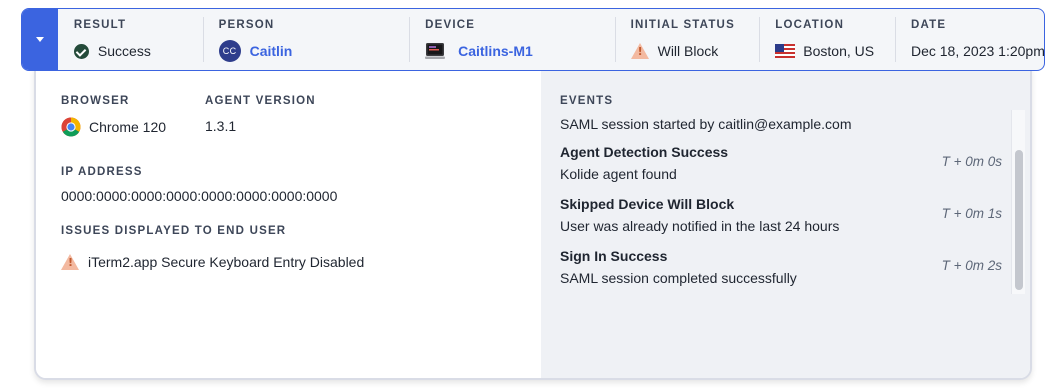  What do you see at coordinates (827, 39) in the screenshot?
I see `location-column: LOCATION Boston, US` at bounding box center [827, 39].